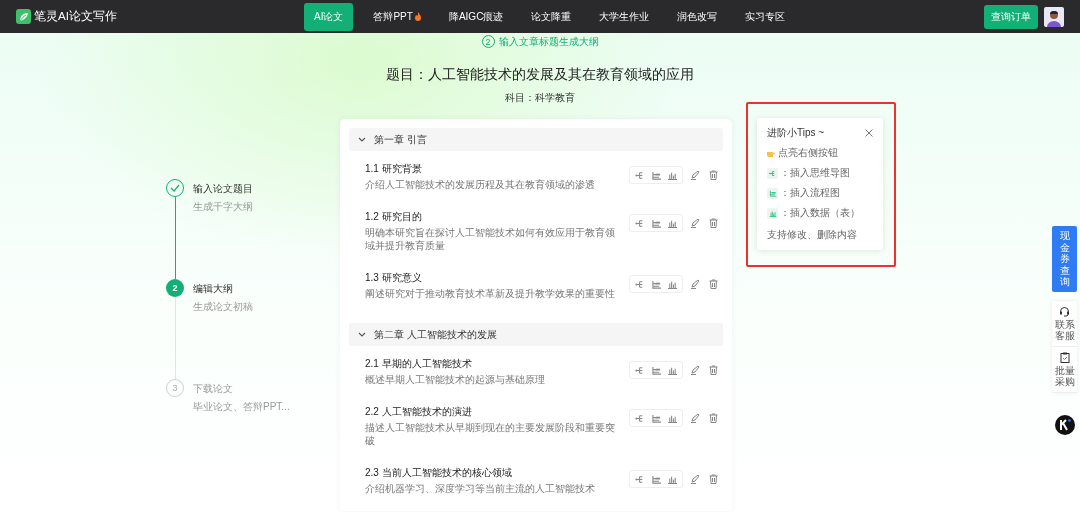  What do you see at coordinates (400, 139) in the screenshot?
I see `chapter-title: 第一章 引言` at bounding box center [400, 139].